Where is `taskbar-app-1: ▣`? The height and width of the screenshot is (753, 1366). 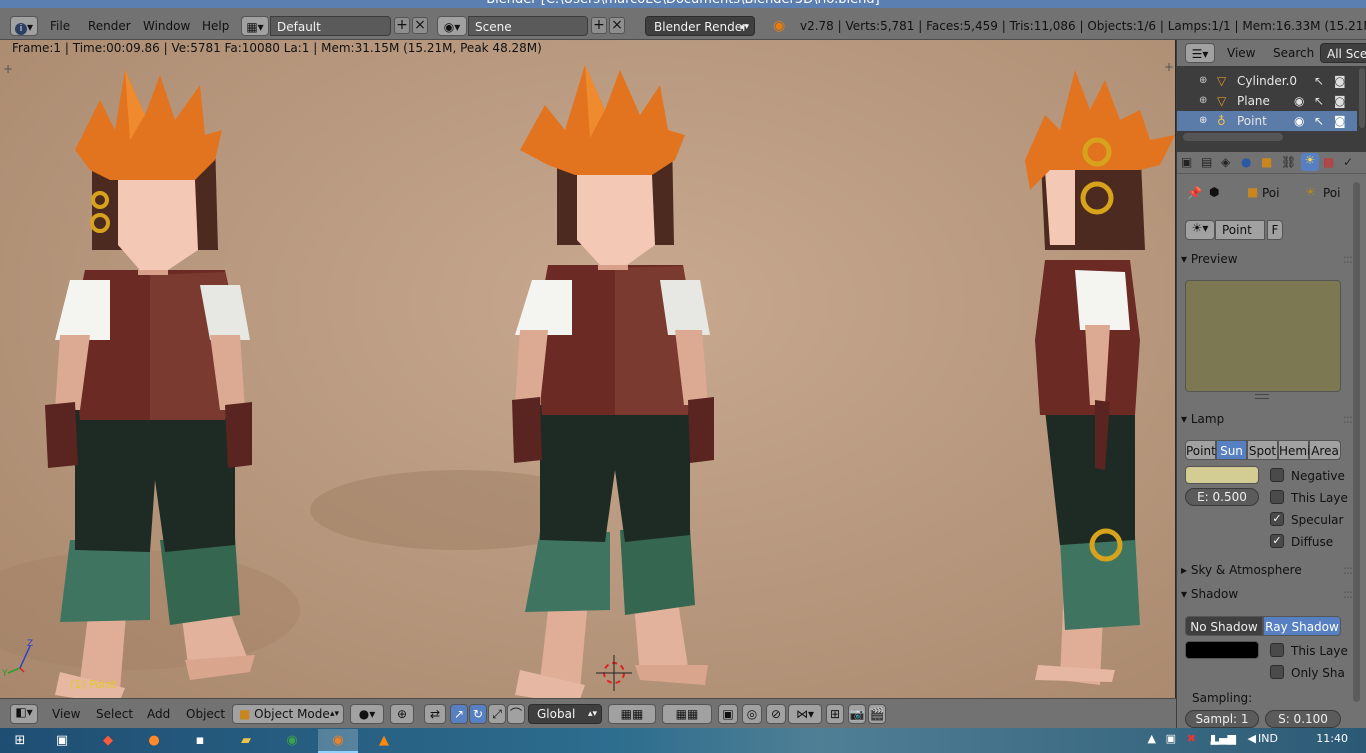
taskbar-app-1: ▣ is located at coordinates (62, 741).